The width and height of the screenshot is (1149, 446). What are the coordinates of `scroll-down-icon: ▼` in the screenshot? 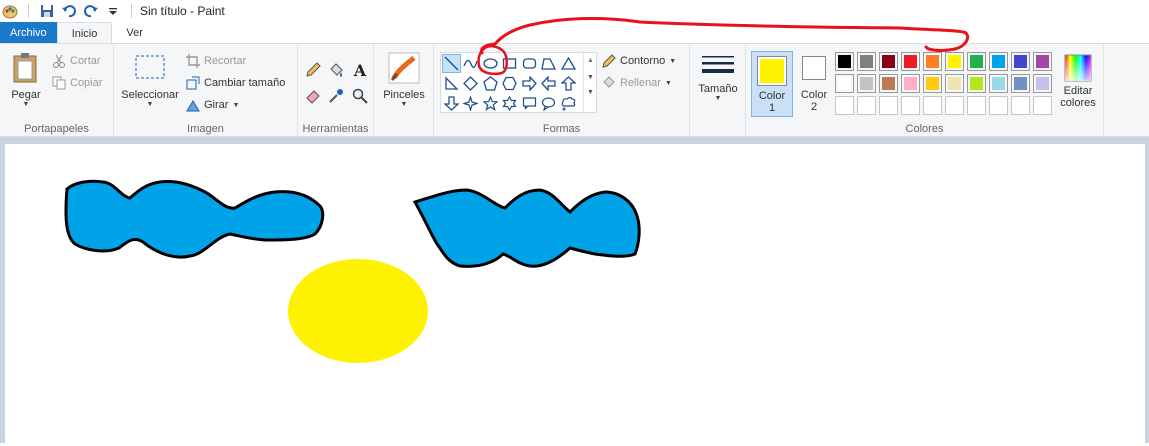 It's located at (590, 77).